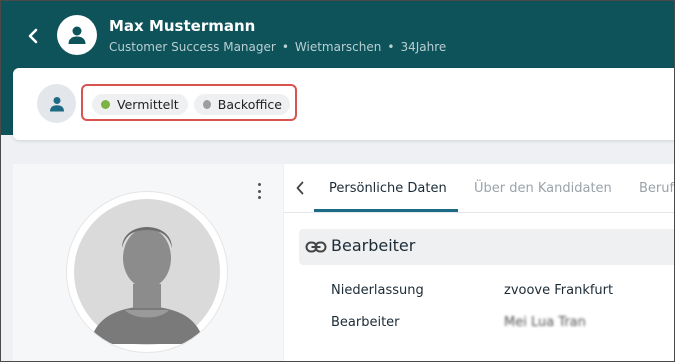 The width and height of the screenshot is (675, 362). I want to click on chip-label: Backoffice, so click(249, 104).